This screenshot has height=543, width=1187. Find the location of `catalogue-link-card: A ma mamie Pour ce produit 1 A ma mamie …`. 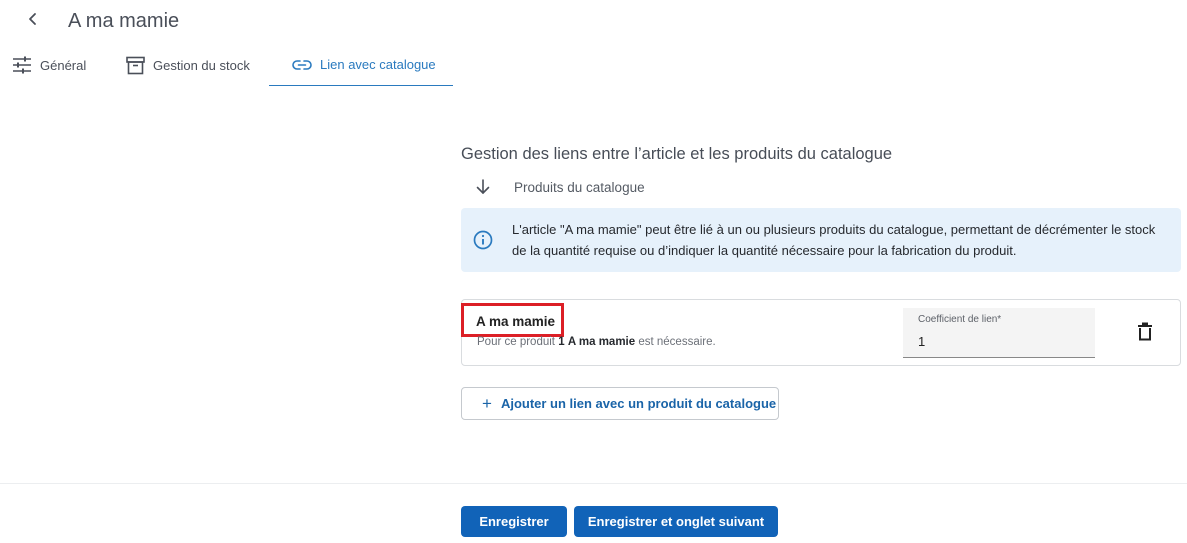

catalogue-link-card: A ma mamie Pour ce produit 1 A ma mamie … is located at coordinates (821, 332).